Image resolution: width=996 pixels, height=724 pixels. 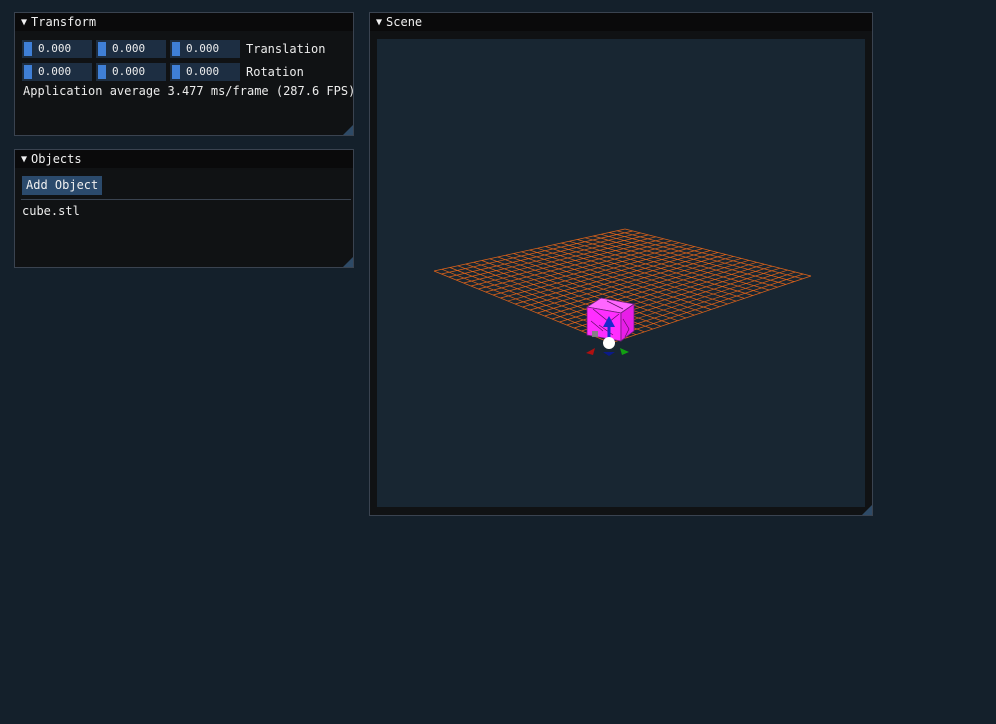 I want to click on translation-x-value: 0.000, so click(x=55, y=48).